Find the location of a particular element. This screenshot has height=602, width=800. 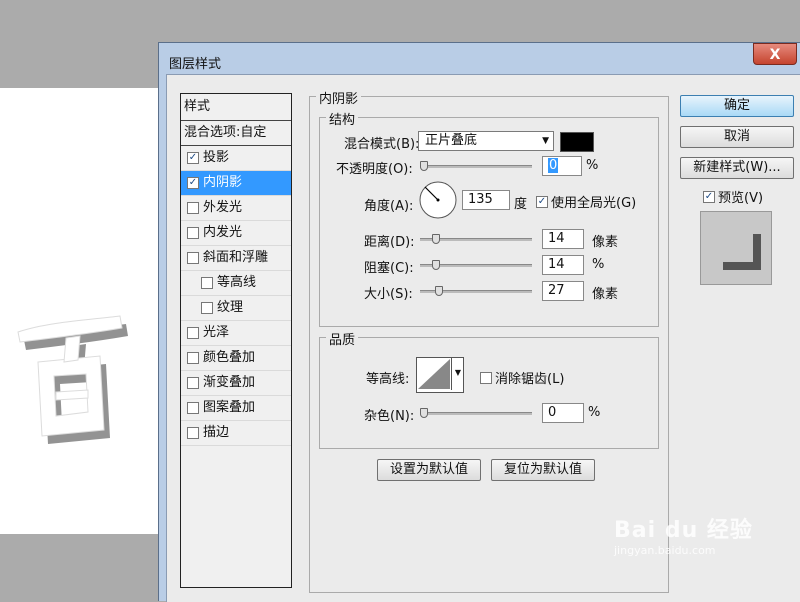

choke-unit: % is located at coordinates (598, 264).